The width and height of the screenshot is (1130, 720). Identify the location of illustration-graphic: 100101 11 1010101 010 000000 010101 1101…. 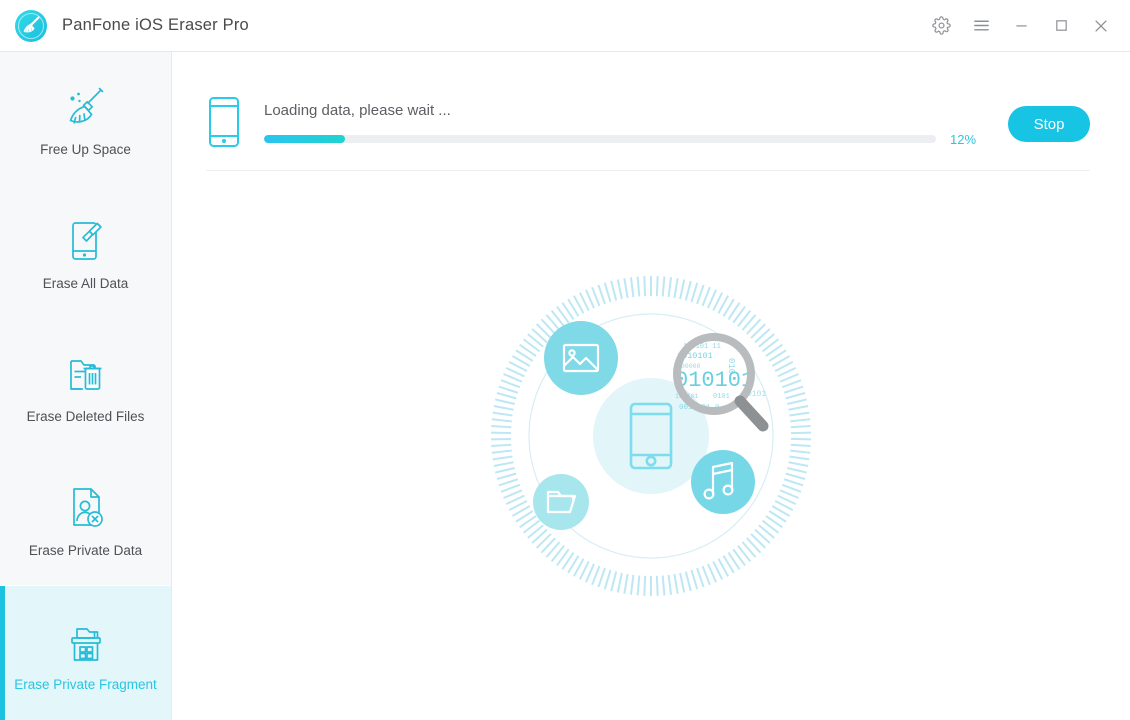
(651, 435).